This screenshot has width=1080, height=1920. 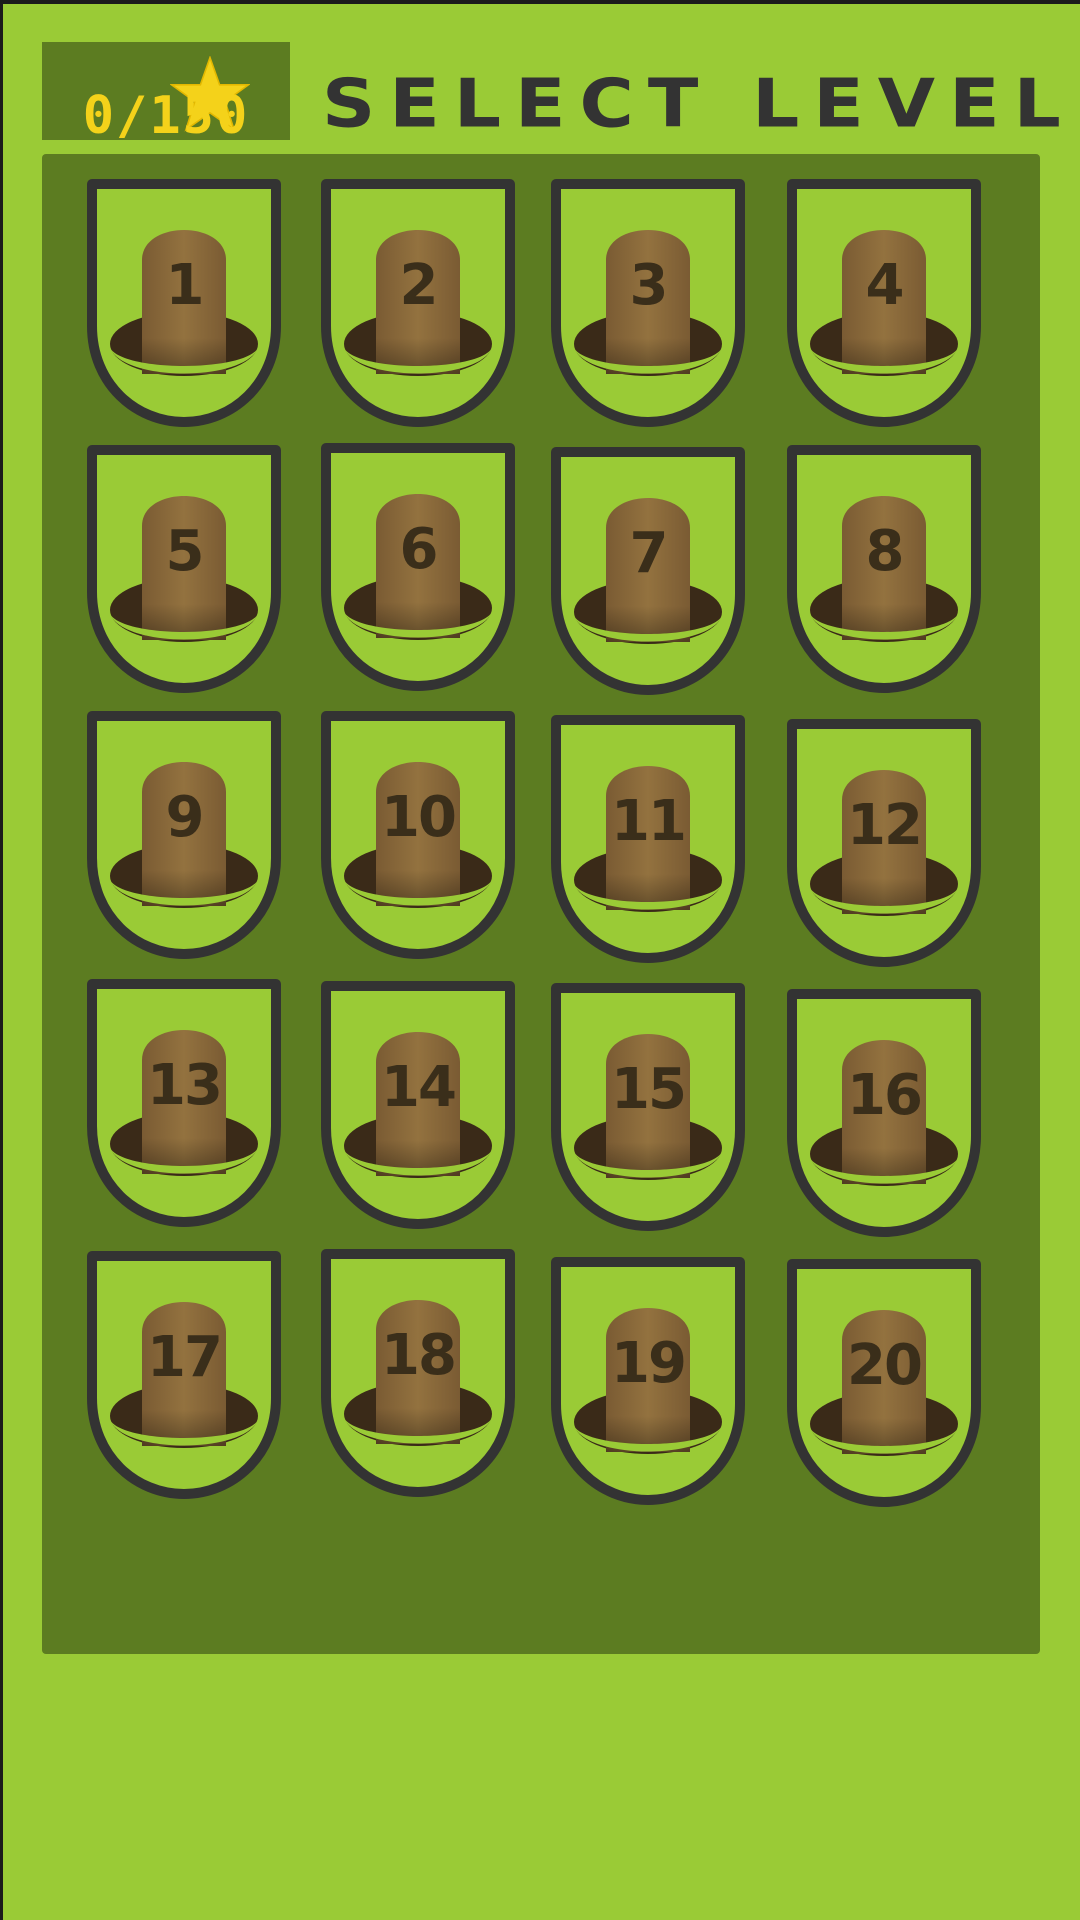 I want to click on level-number: 20, so click(x=885, y=1365).